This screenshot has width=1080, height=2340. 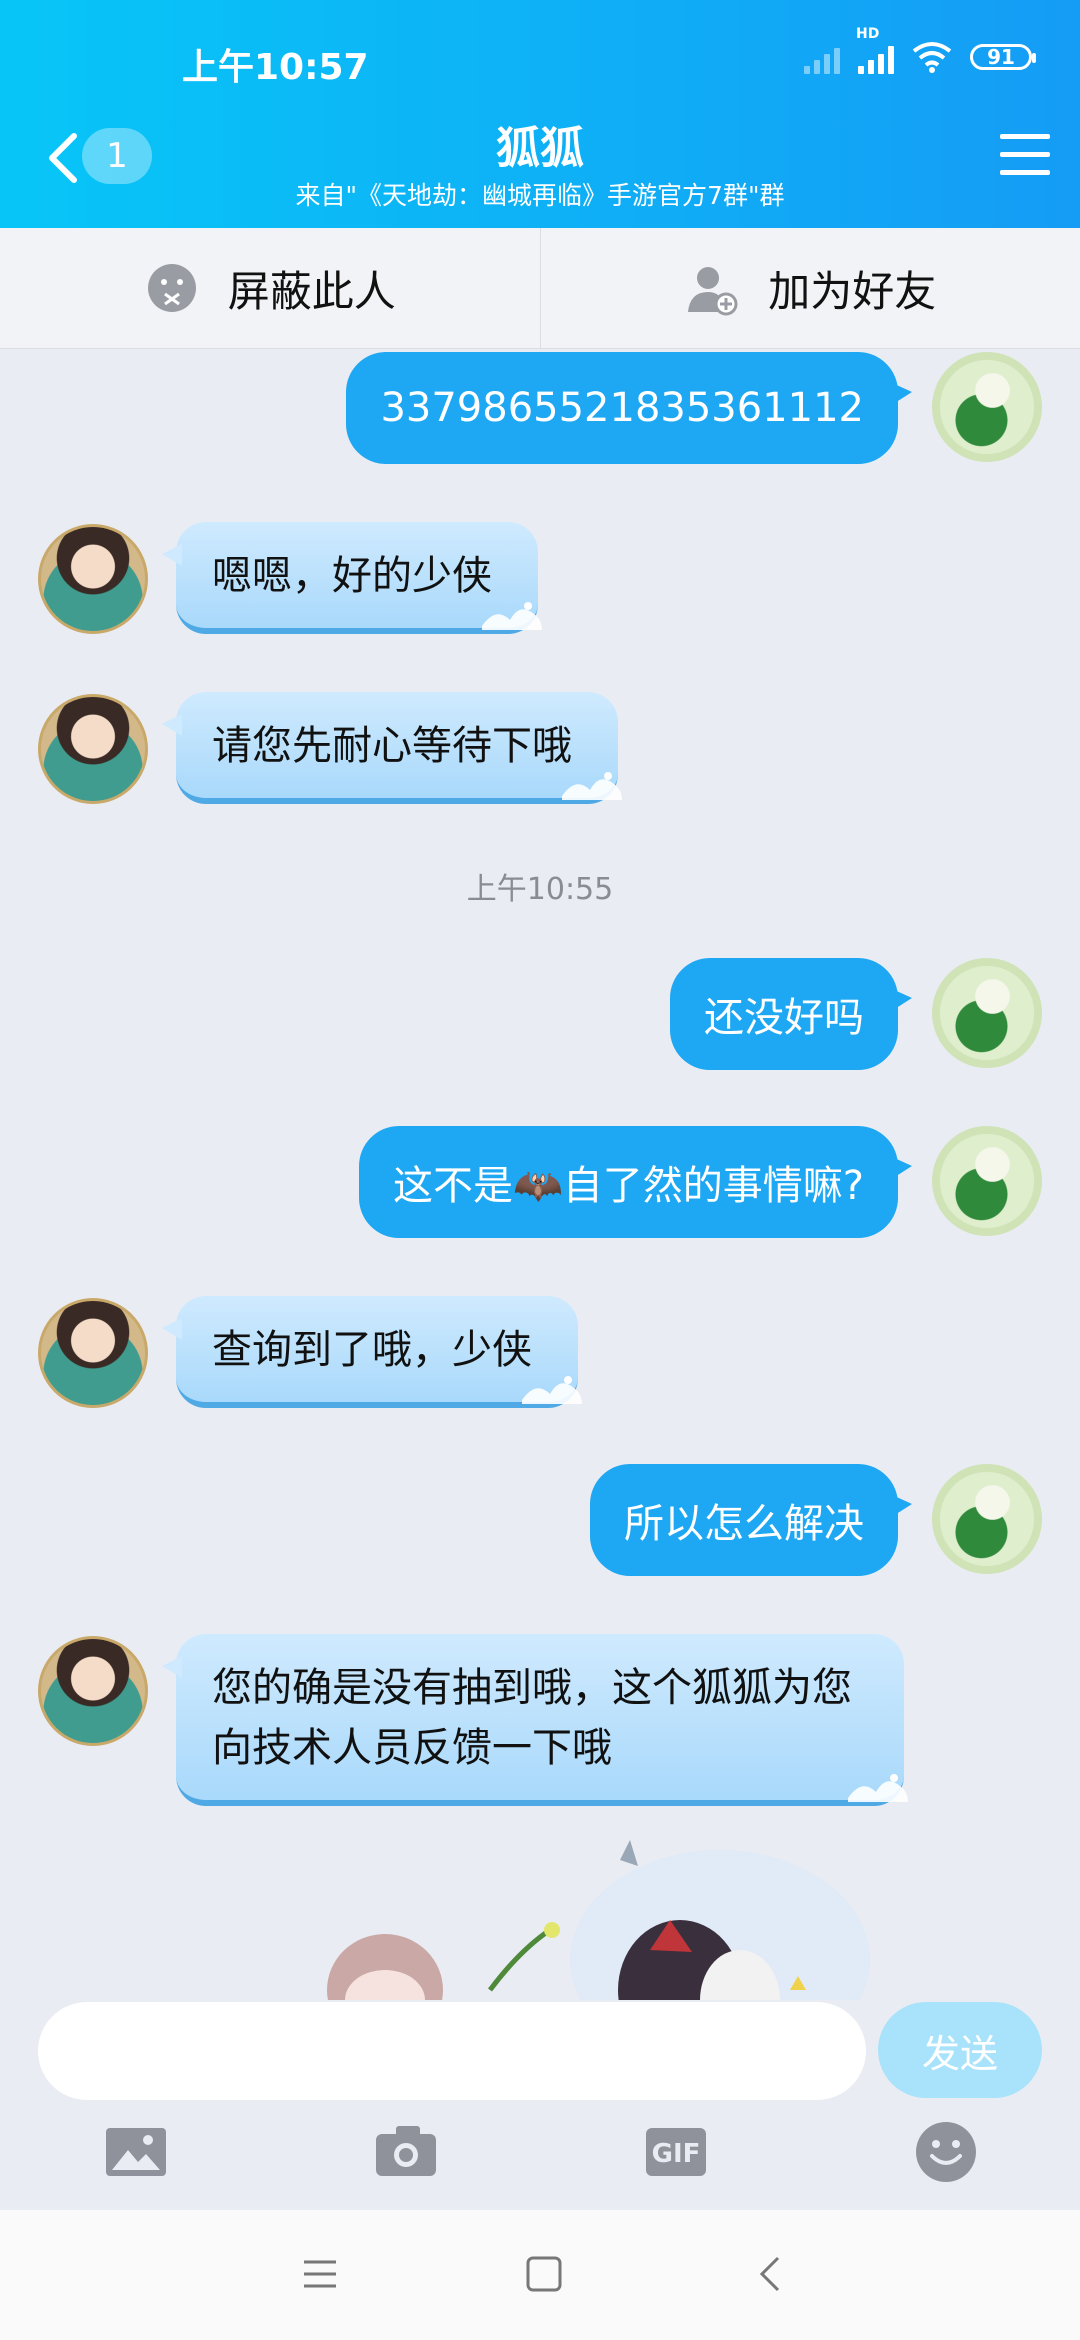 What do you see at coordinates (540, 148) in the screenshot?
I see `chat-title: 狐狐` at bounding box center [540, 148].